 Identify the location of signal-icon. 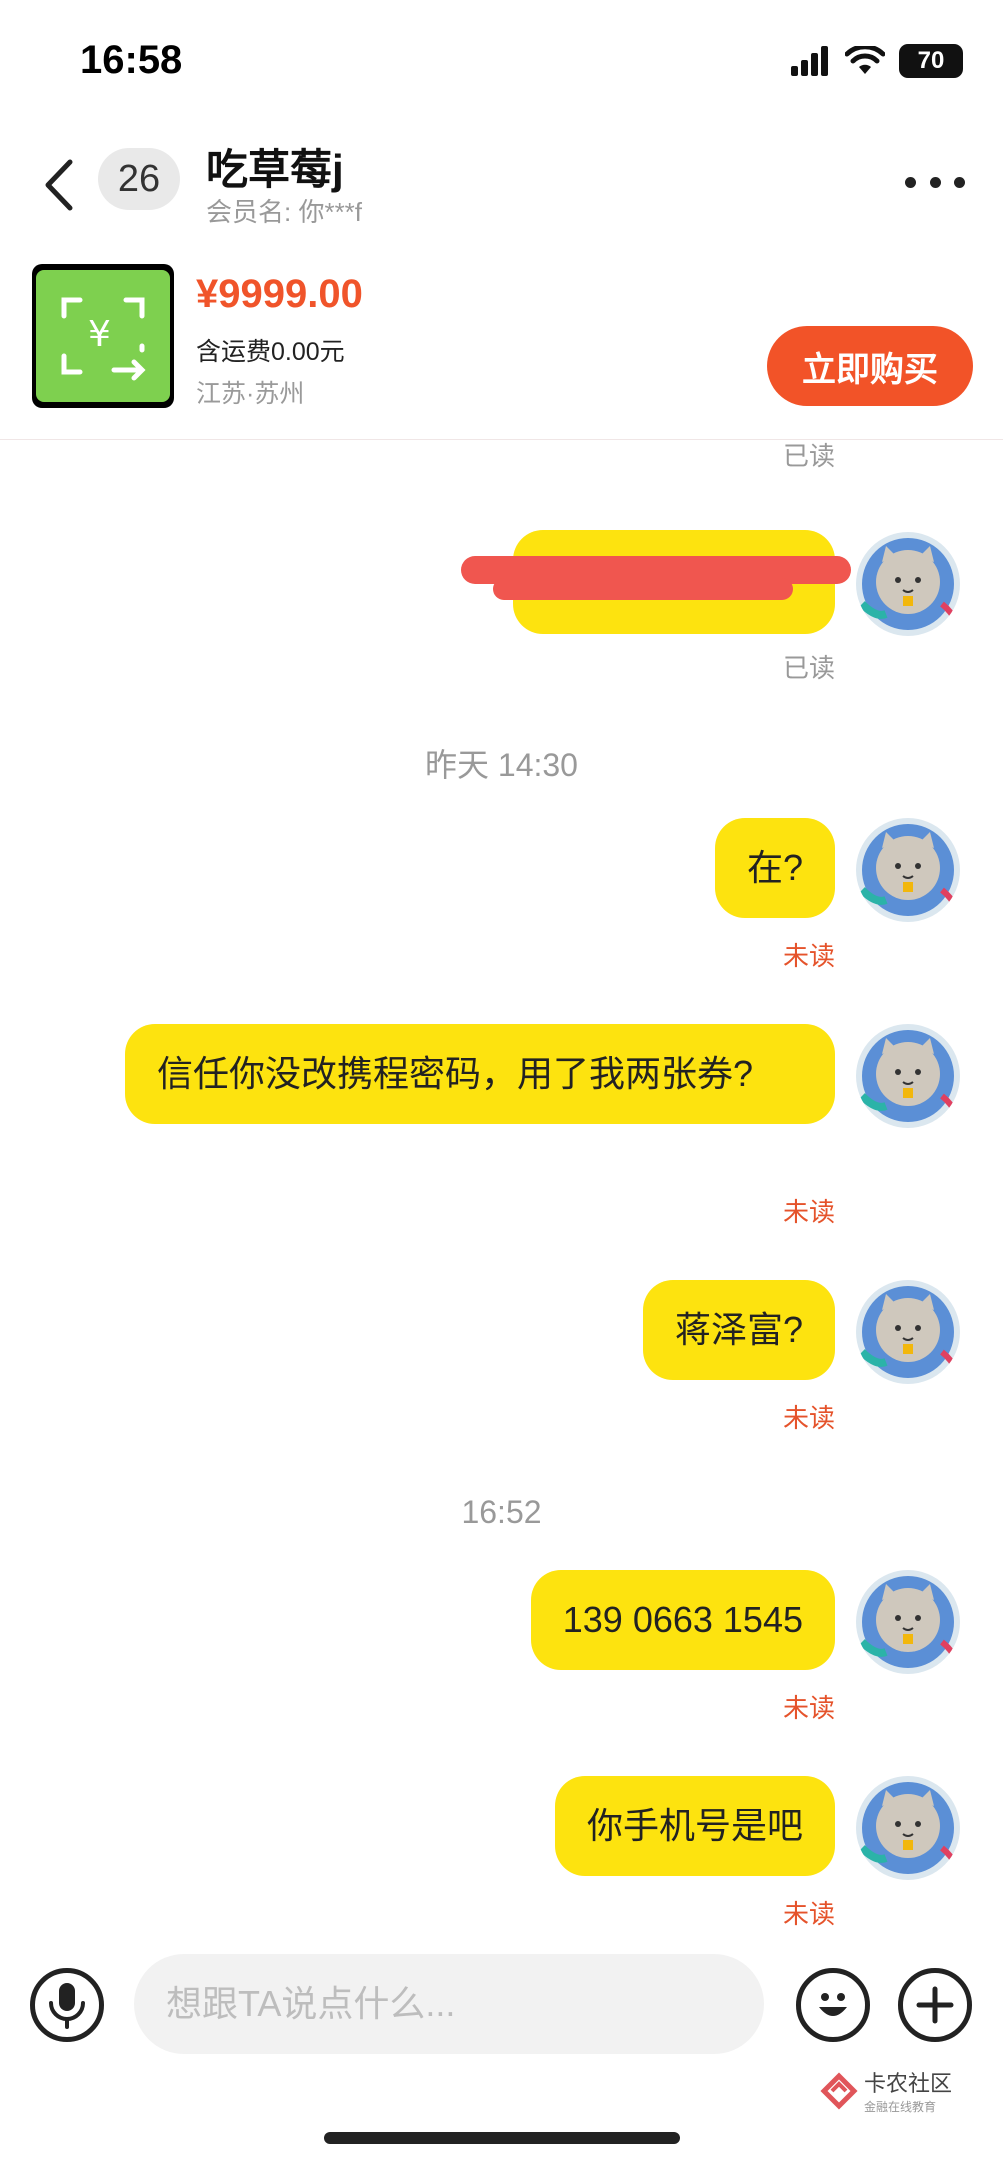
(809, 61).